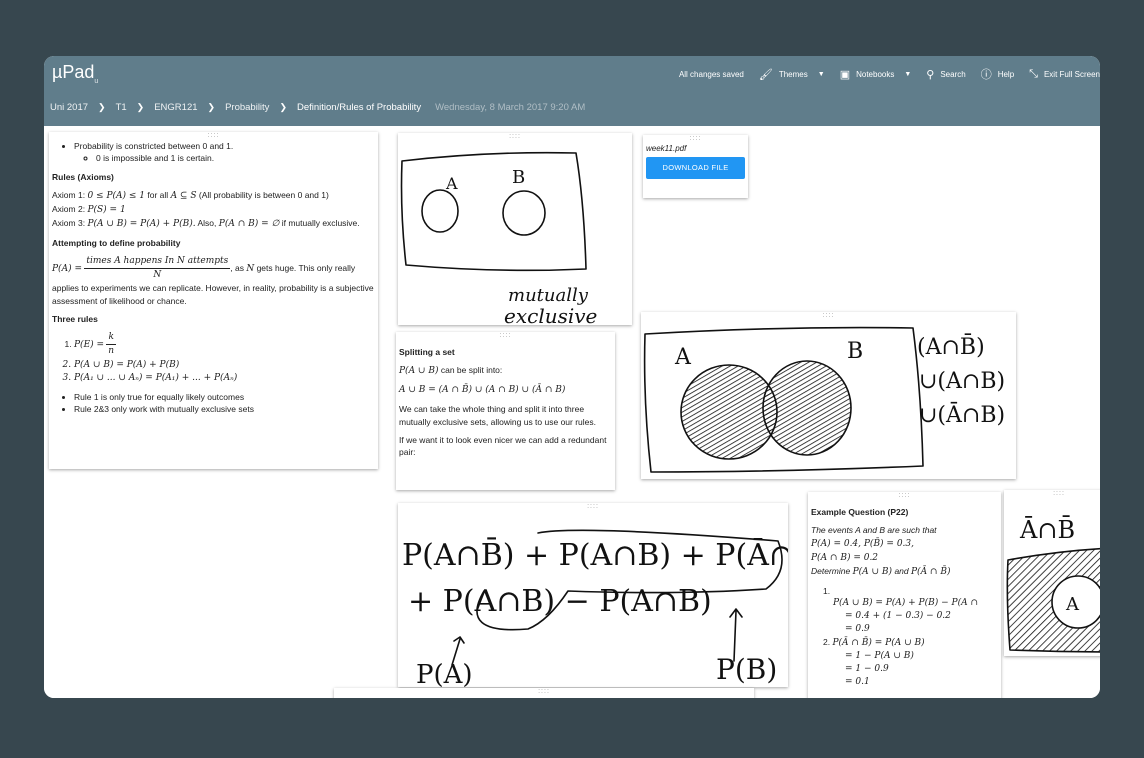  Describe the element at coordinates (666, 148) in the screenshot. I see `file-name: week11.pdf` at that location.